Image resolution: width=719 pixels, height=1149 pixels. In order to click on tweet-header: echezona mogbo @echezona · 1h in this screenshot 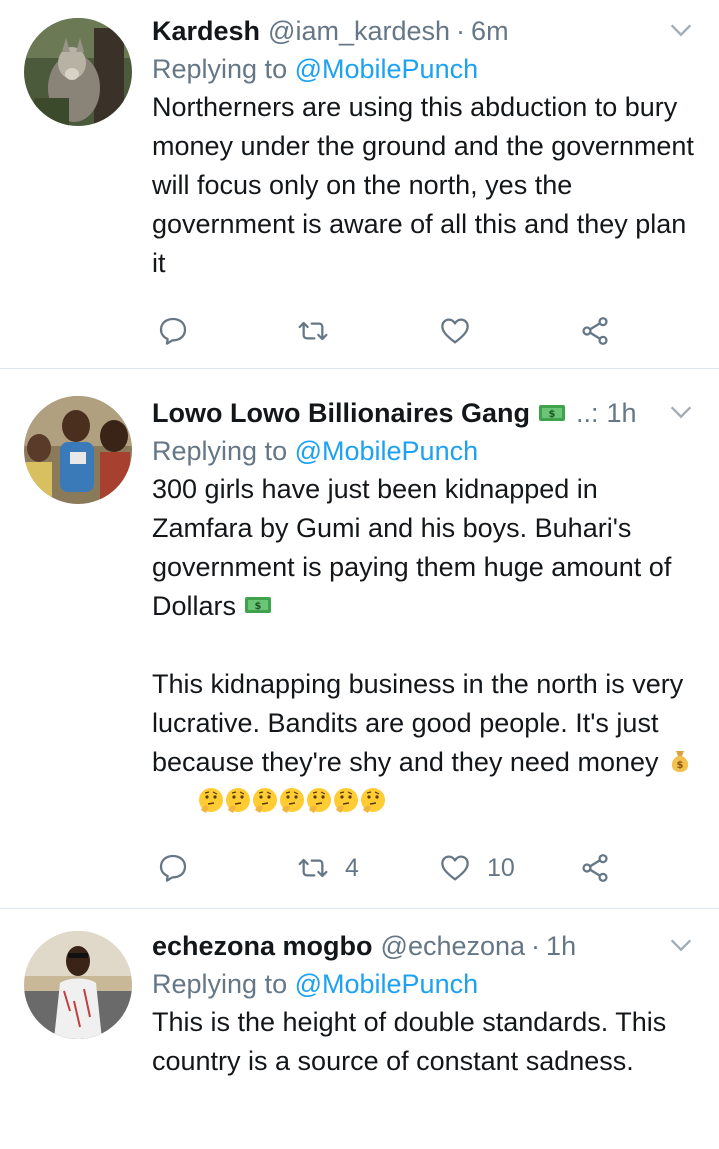, I will do `click(426, 946)`.